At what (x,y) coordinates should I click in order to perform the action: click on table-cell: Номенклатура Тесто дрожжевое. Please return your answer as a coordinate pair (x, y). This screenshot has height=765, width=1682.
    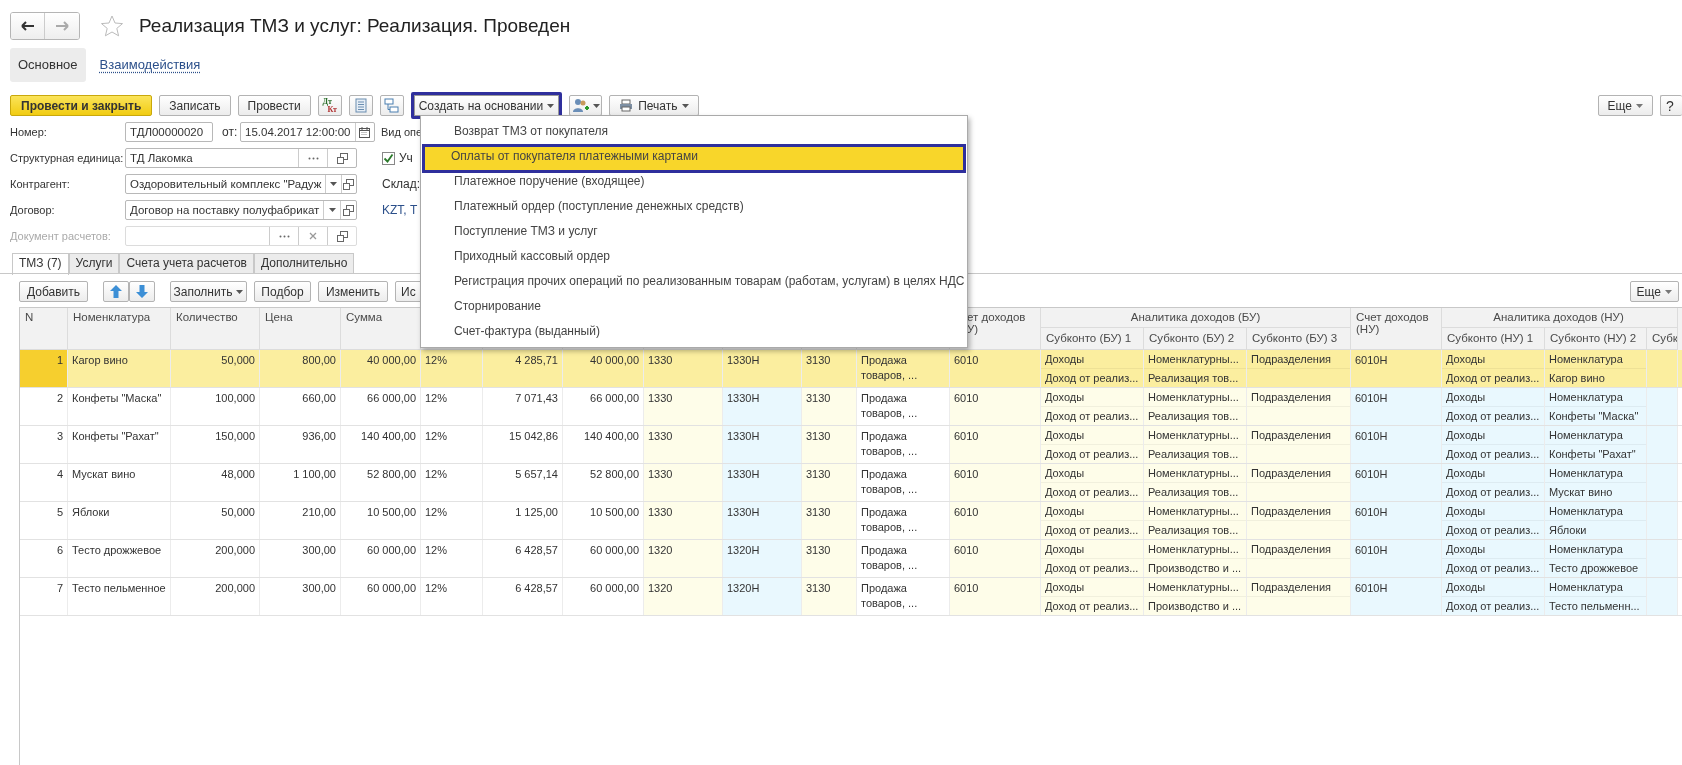
    Looking at the image, I should click on (1596, 558).